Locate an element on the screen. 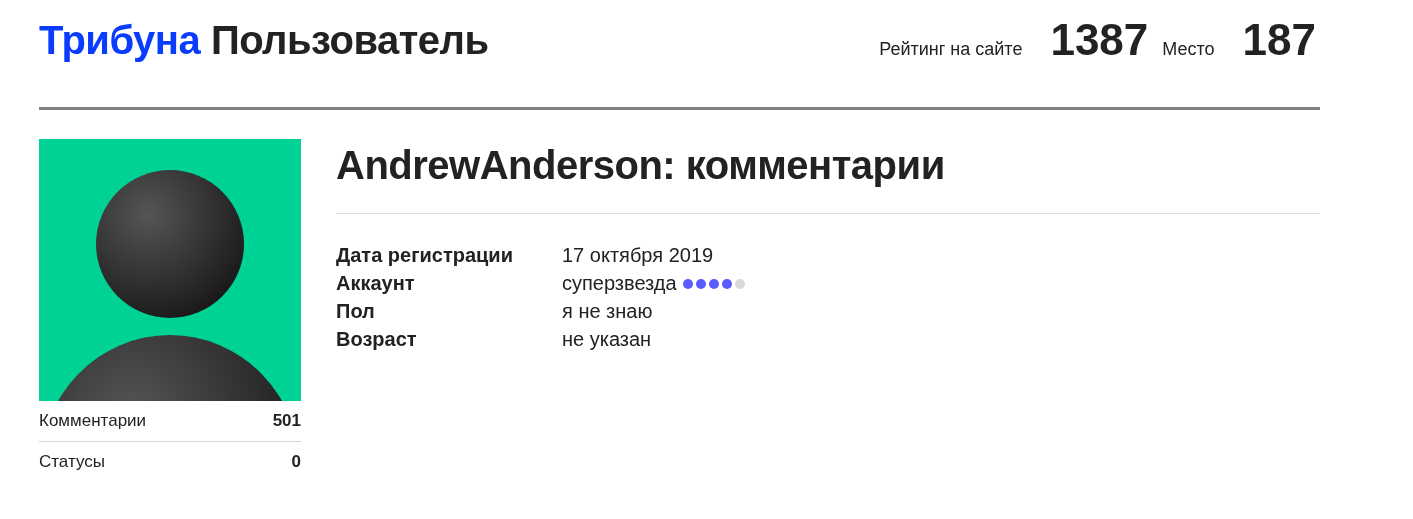  page-title: Трибуна Пользователь is located at coordinates (264, 40).